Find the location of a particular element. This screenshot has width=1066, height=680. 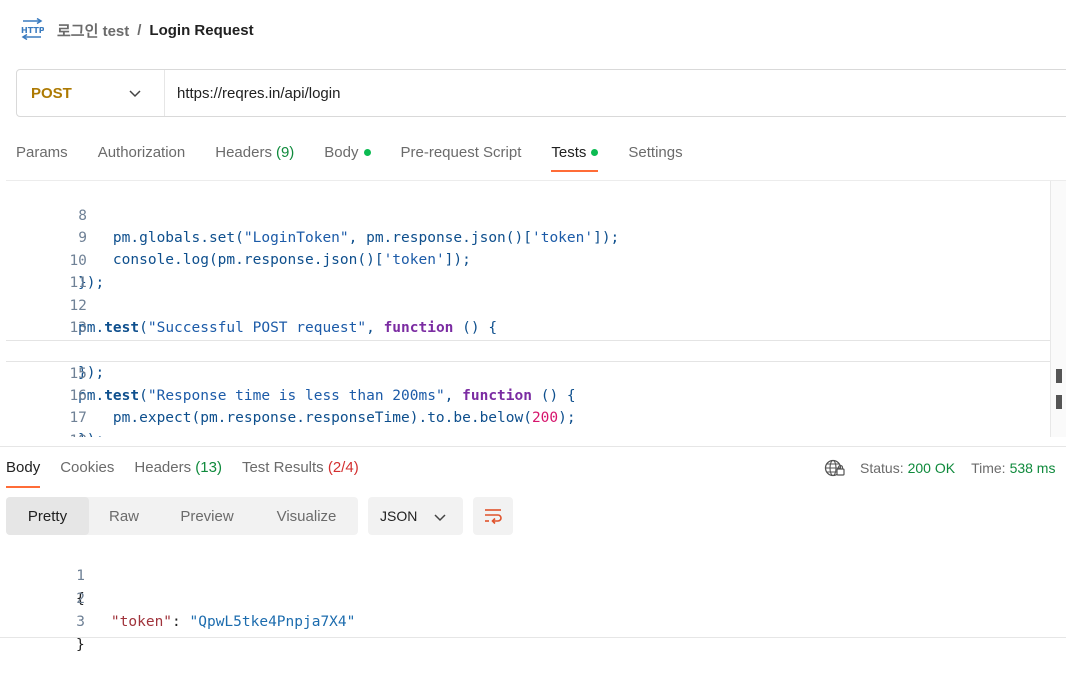

request-header: HTTP 로그인 test / Login Request is located at coordinates (533, 30).